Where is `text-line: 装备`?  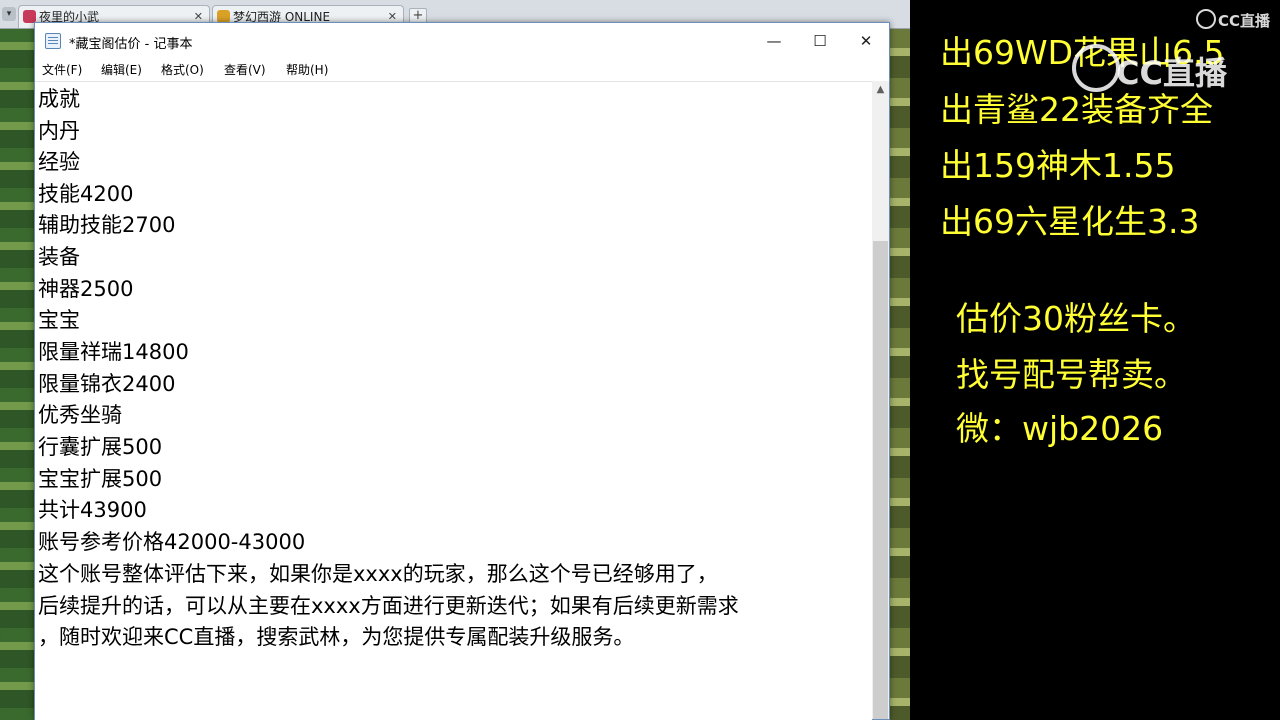
text-line: 装备 is located at coordinates (59, 257).